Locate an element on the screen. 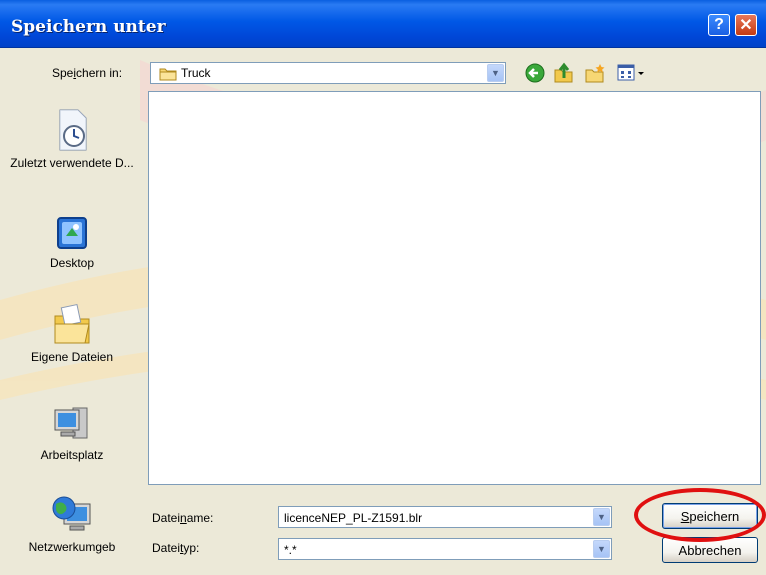  place-my-documents-label: Eigene Dateien is located at coordinates (72, 357).